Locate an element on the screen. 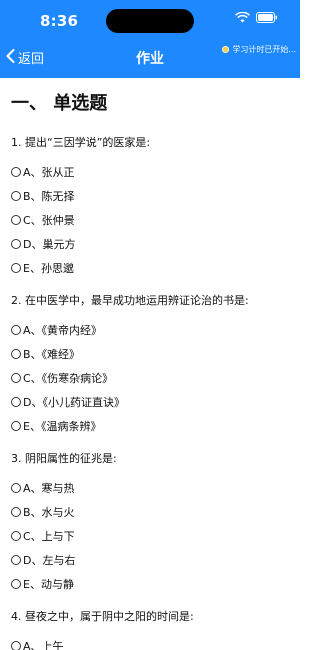 Image resolution: width=320 pixels, height=650 pixels. option-e: E、《温病条辨》 is located at coordinates (155, 426).